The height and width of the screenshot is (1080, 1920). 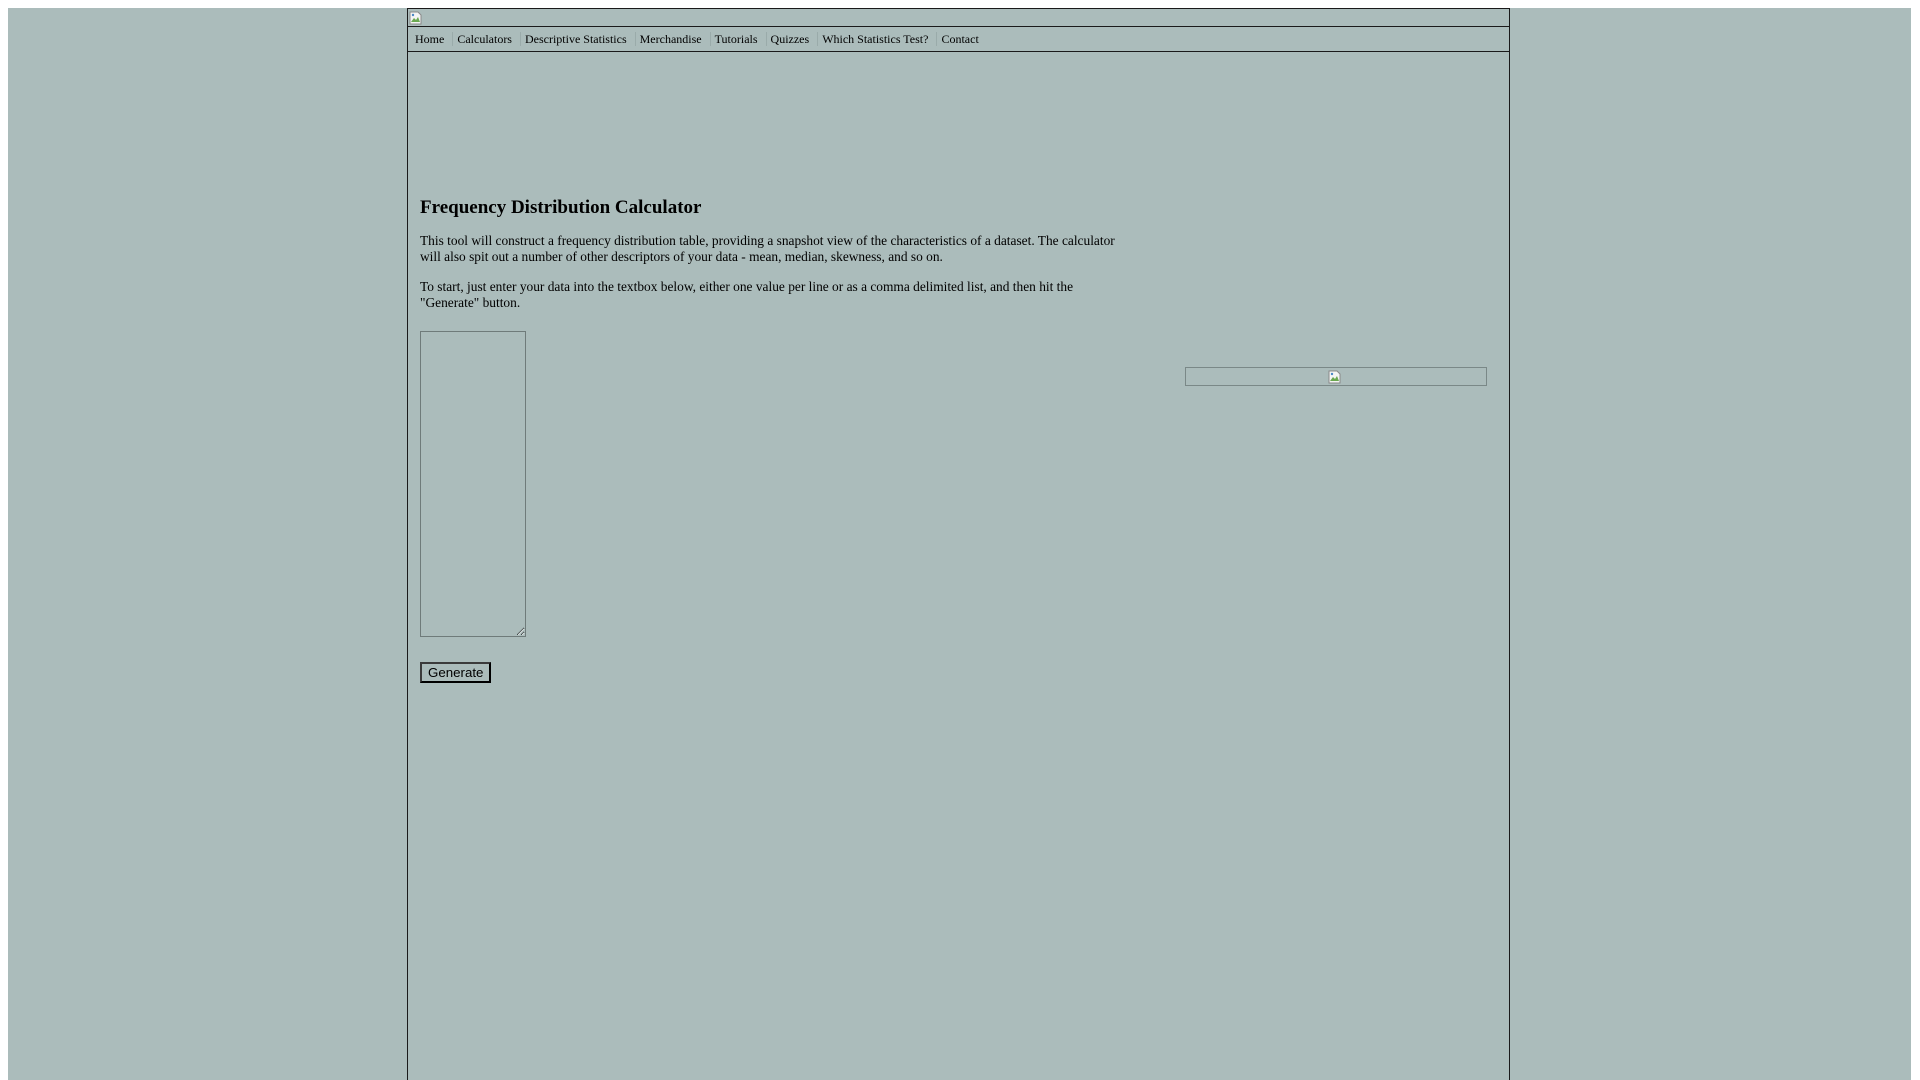 I want to click on nav-item-tutorials: Tutorials, so click(x=736, y=39).